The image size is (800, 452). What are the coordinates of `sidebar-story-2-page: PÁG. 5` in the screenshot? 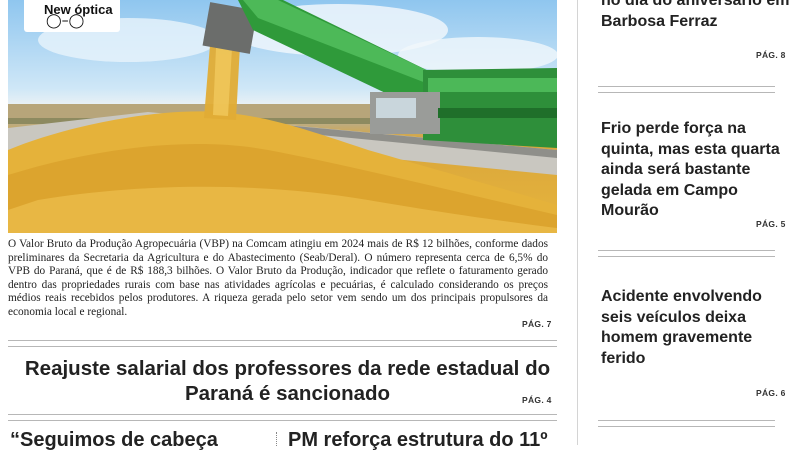 It's located at (771, 224).